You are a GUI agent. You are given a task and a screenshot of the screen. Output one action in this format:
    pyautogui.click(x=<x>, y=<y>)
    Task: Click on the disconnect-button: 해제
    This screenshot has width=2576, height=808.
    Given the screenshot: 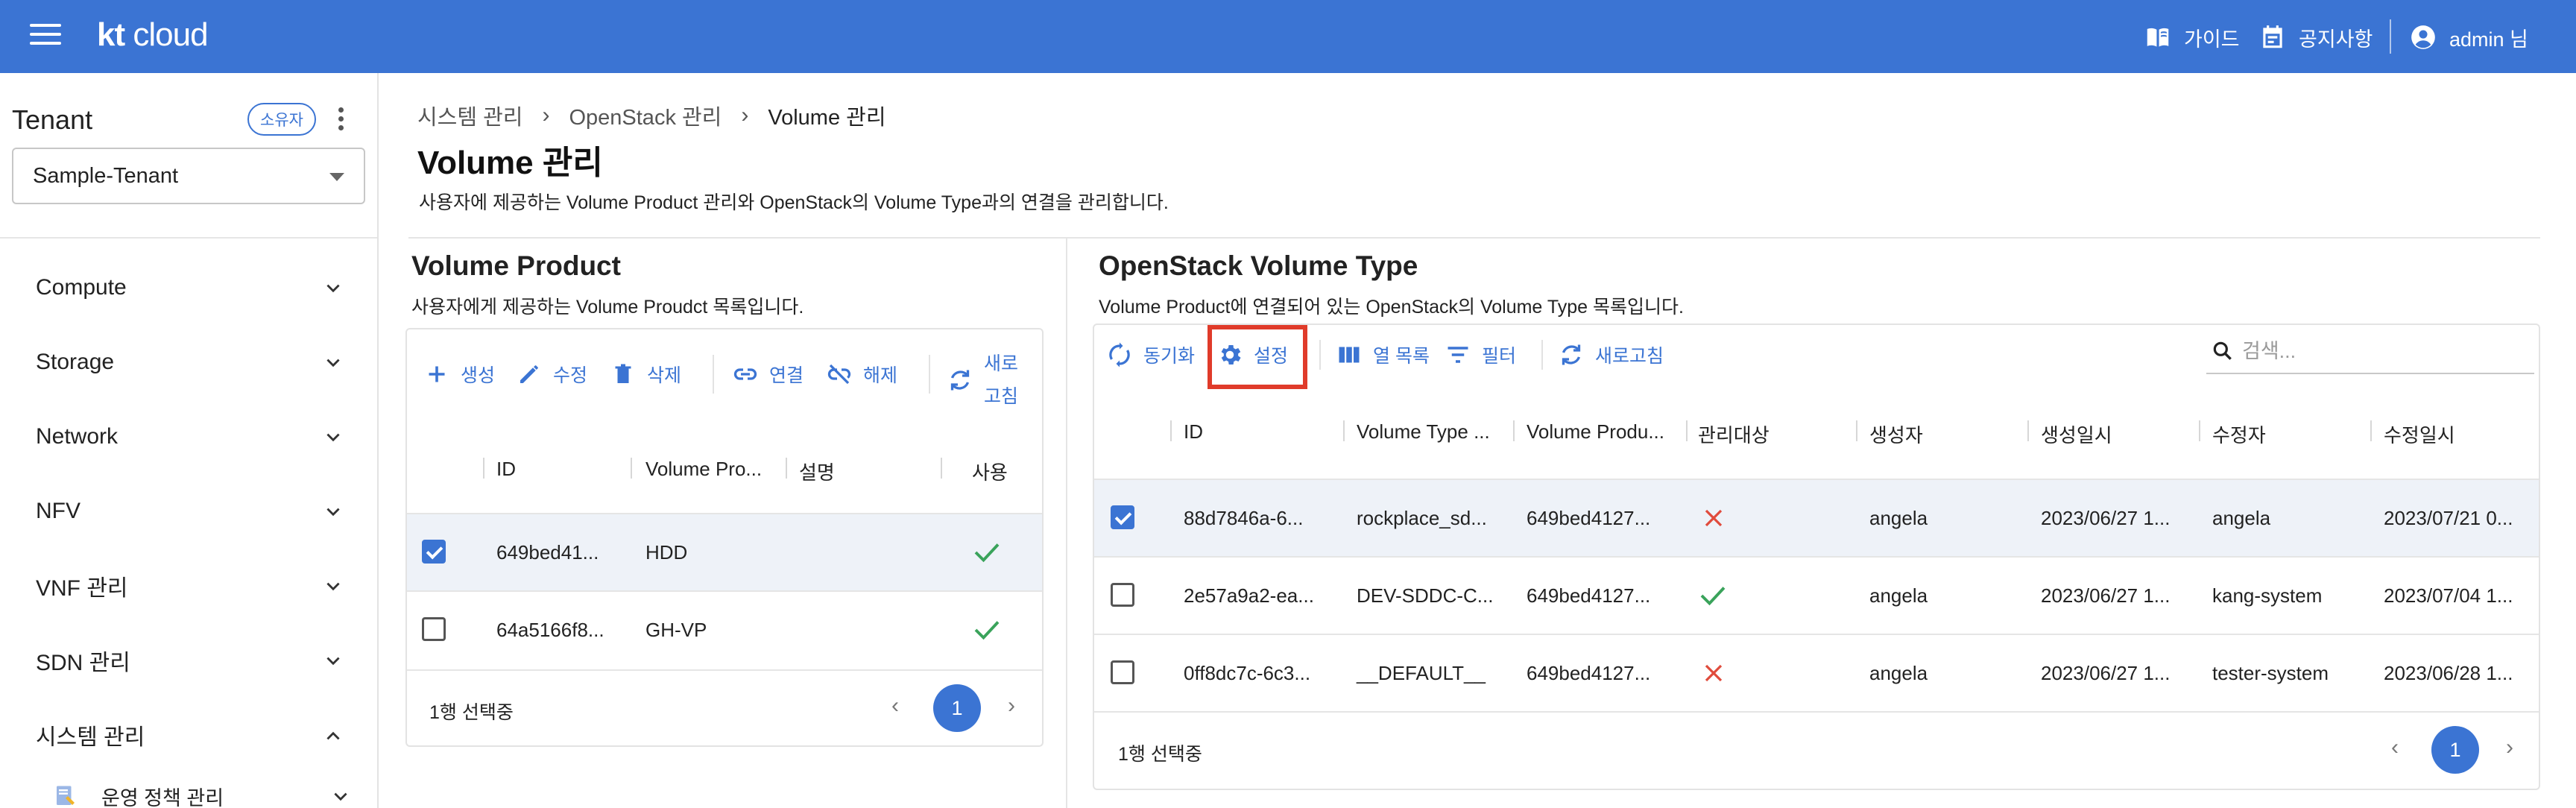 What is the action you would take?
    pyautogui.click(x=862, y=374)
    